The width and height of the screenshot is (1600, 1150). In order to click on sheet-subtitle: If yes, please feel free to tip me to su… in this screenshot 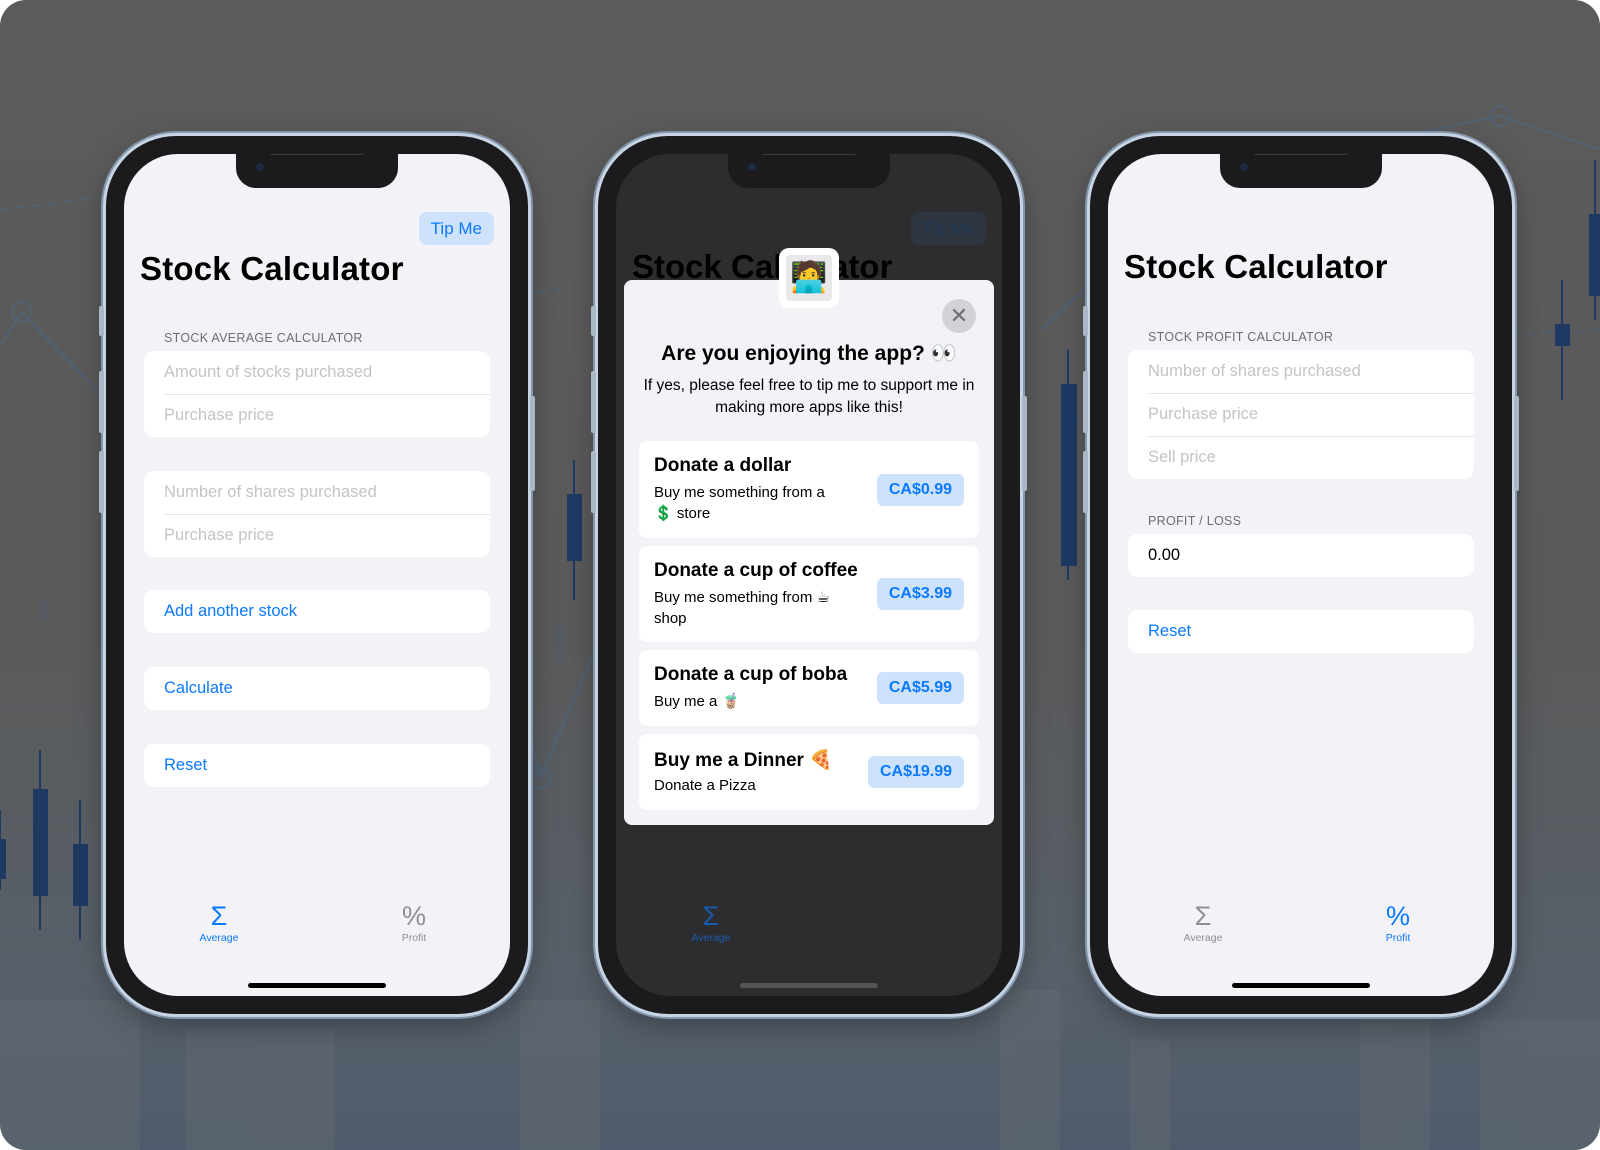, I will do `click(809, 396)`.